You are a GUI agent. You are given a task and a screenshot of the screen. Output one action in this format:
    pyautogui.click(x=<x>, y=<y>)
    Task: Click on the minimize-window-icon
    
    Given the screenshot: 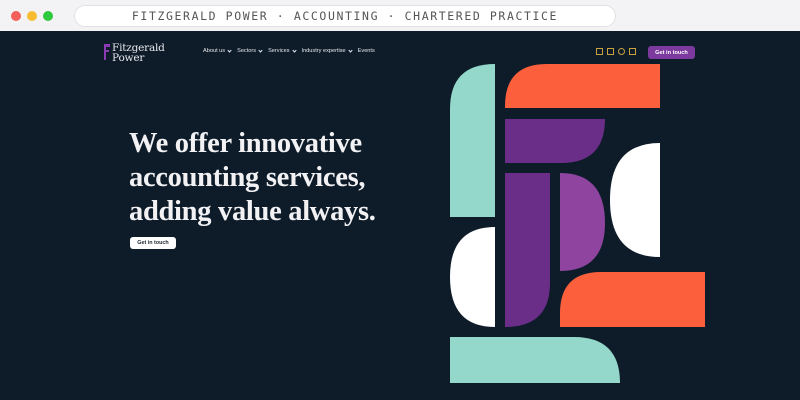 What is the action you would take?
    pyautogui.click(x=32, y=16)
    